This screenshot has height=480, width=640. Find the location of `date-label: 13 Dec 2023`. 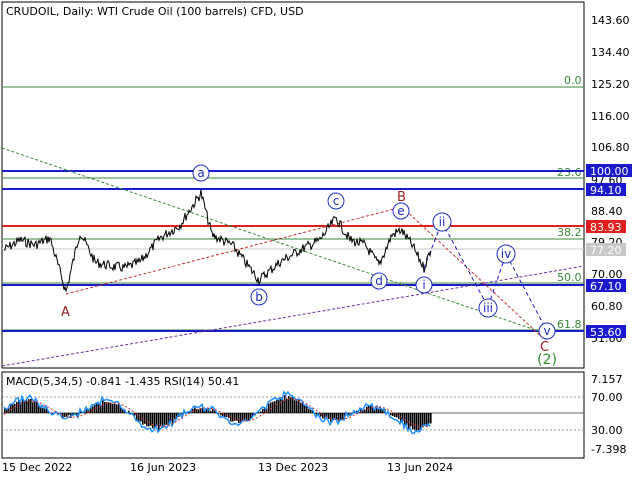

date-label: 13 Dec 2023 is located at coordinates (293, 467).